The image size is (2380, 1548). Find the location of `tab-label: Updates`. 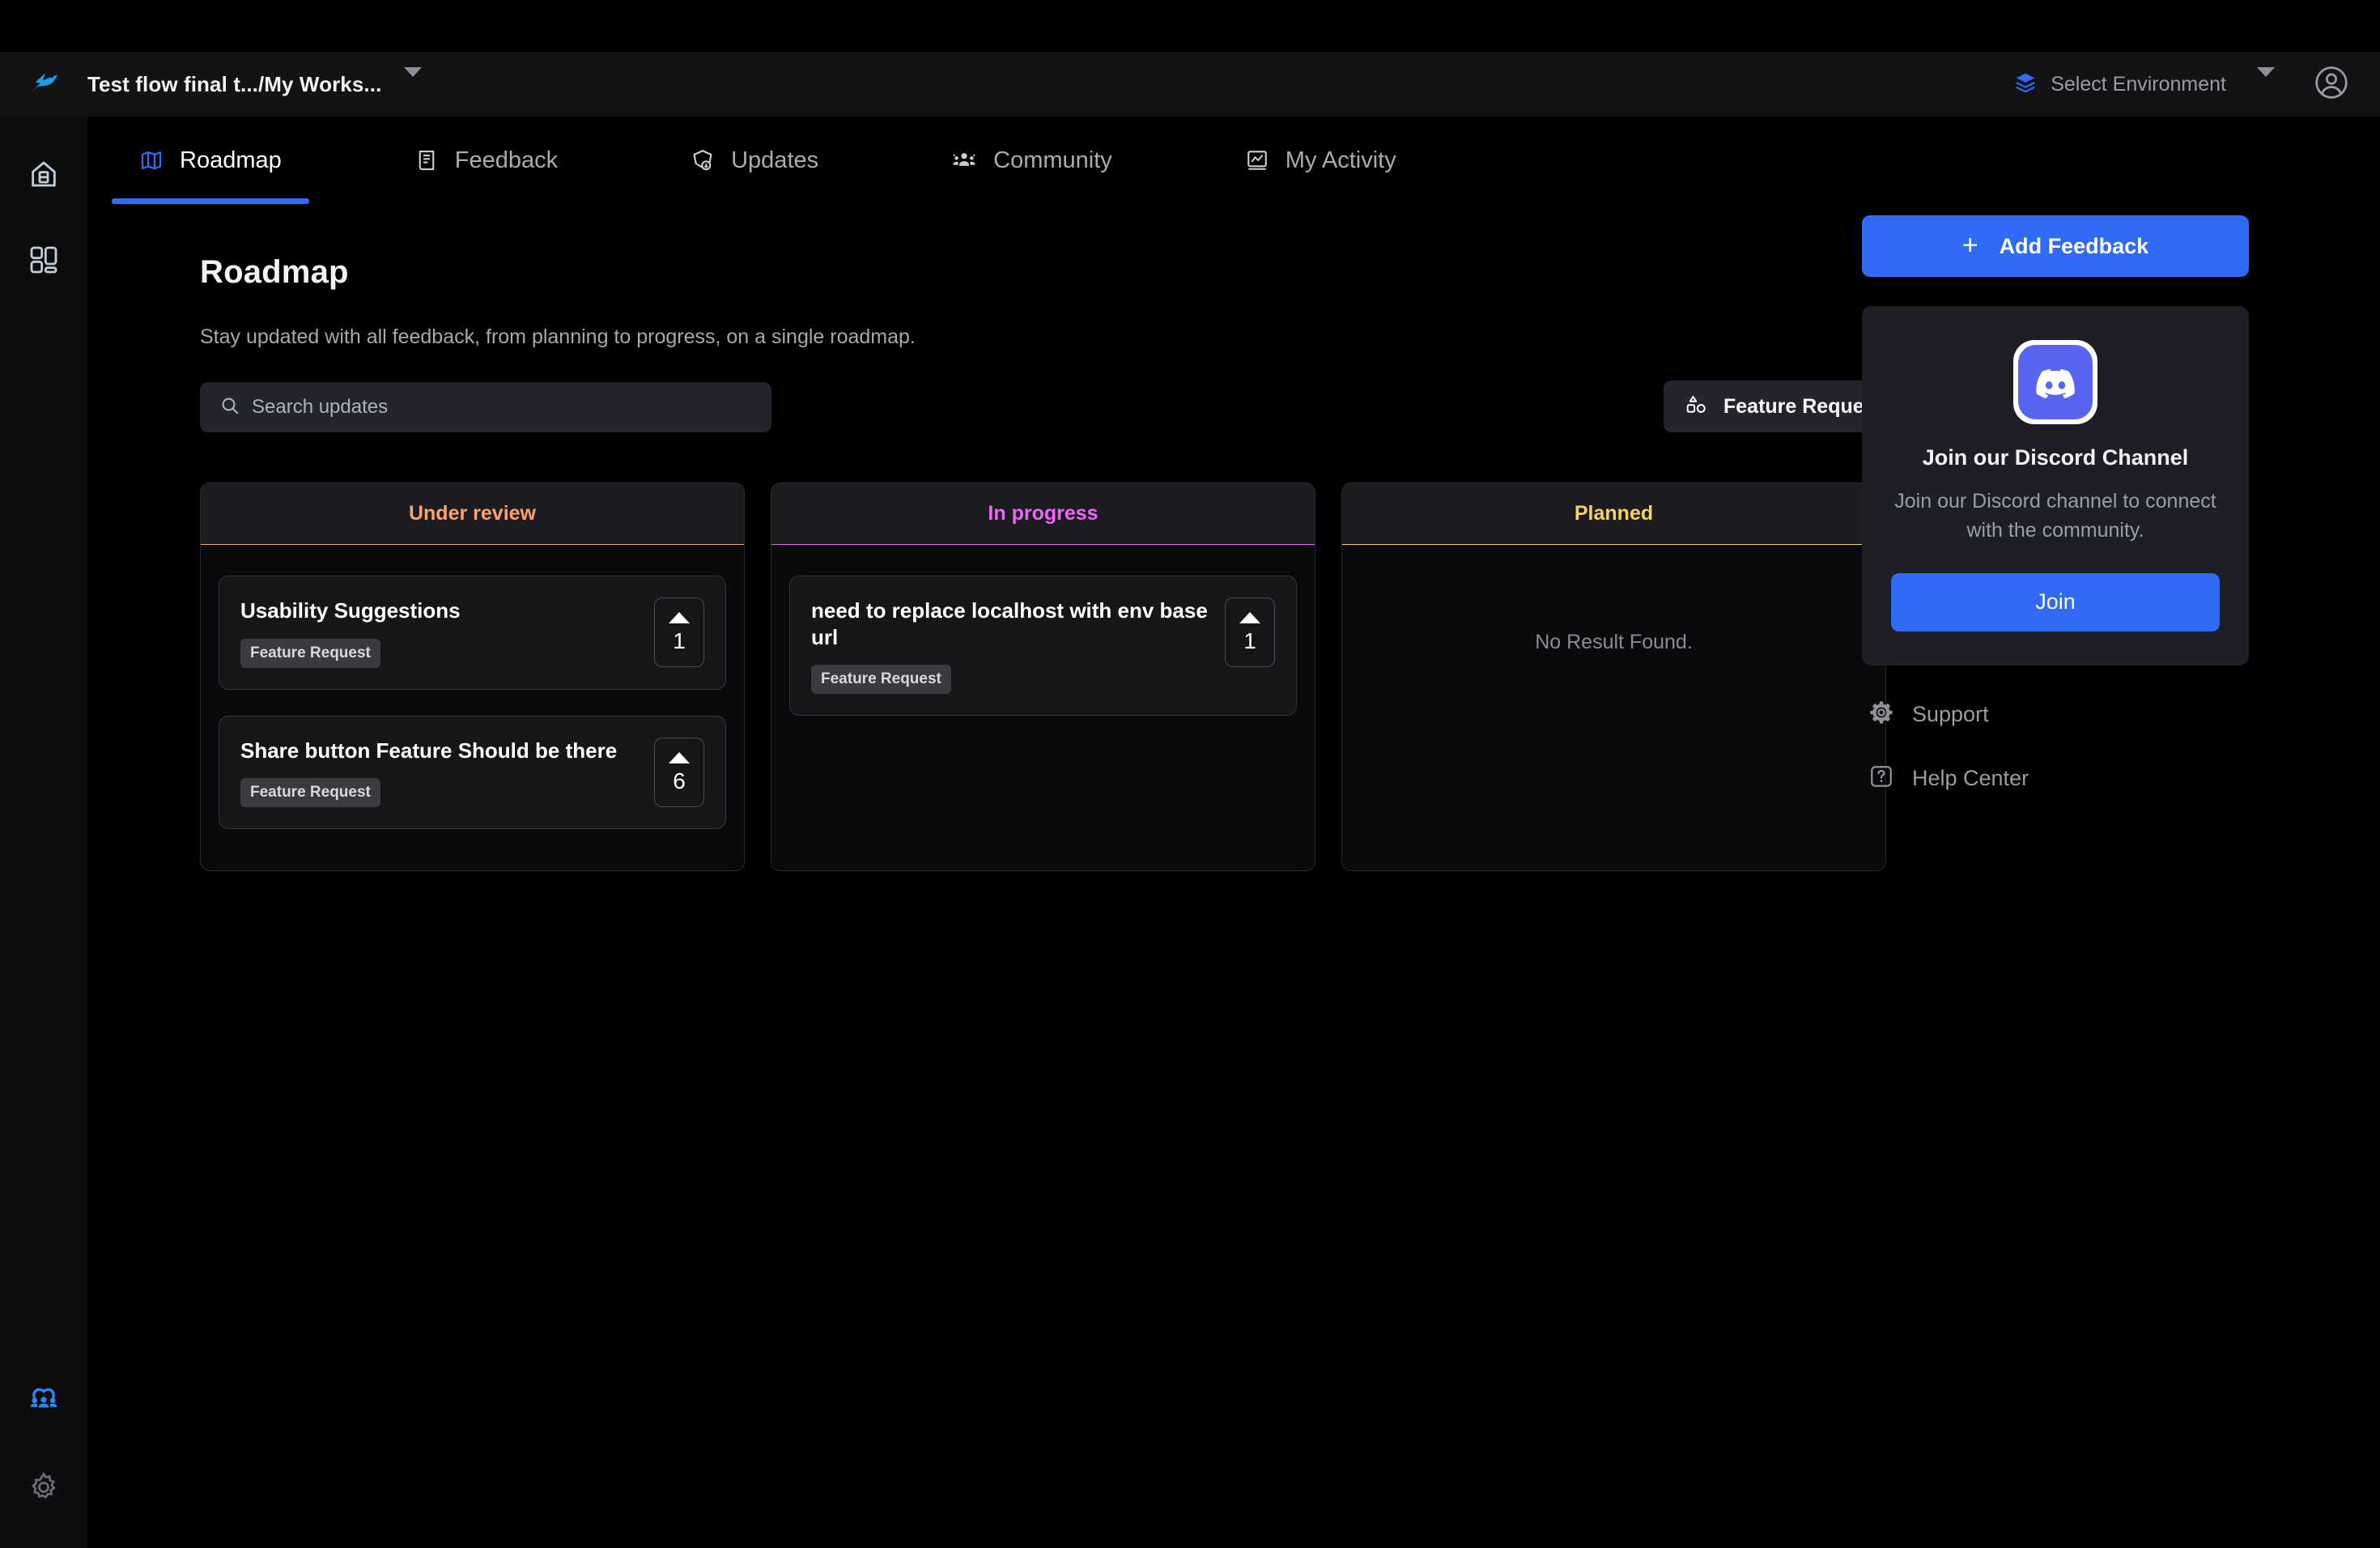

tab-label: Updates is located at coordinates (775, 160).